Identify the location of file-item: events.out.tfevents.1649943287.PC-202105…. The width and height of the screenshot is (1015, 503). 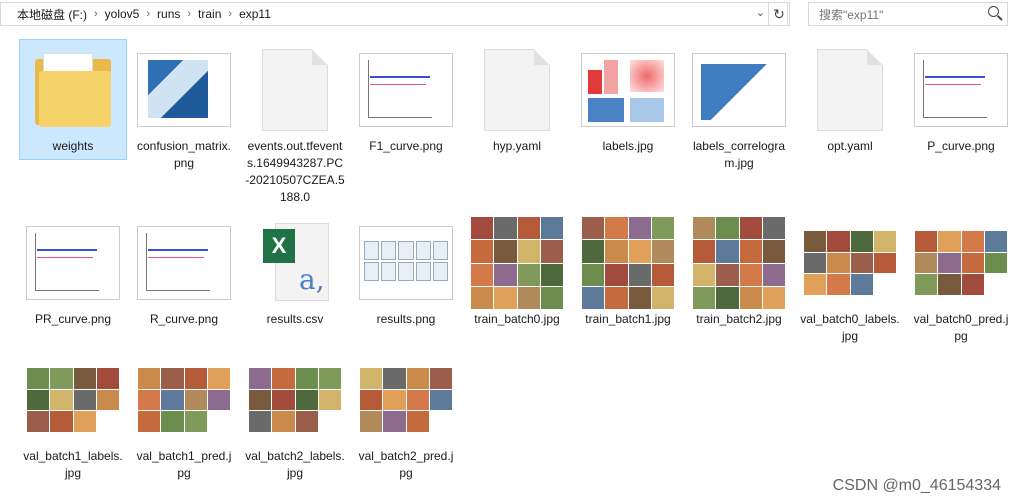
(295, 125).